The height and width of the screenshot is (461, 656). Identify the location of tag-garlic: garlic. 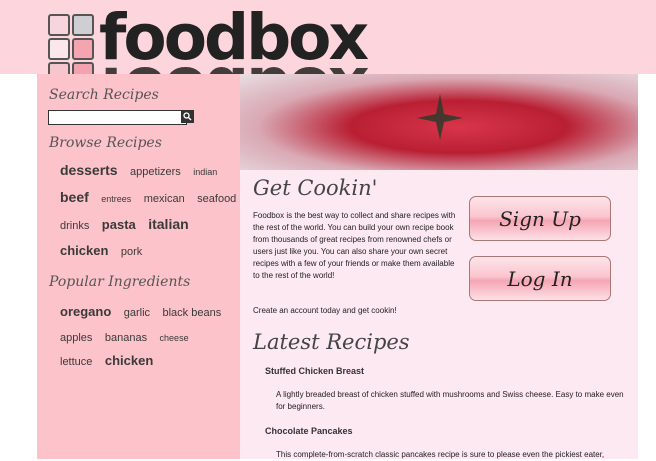
(137, 313).